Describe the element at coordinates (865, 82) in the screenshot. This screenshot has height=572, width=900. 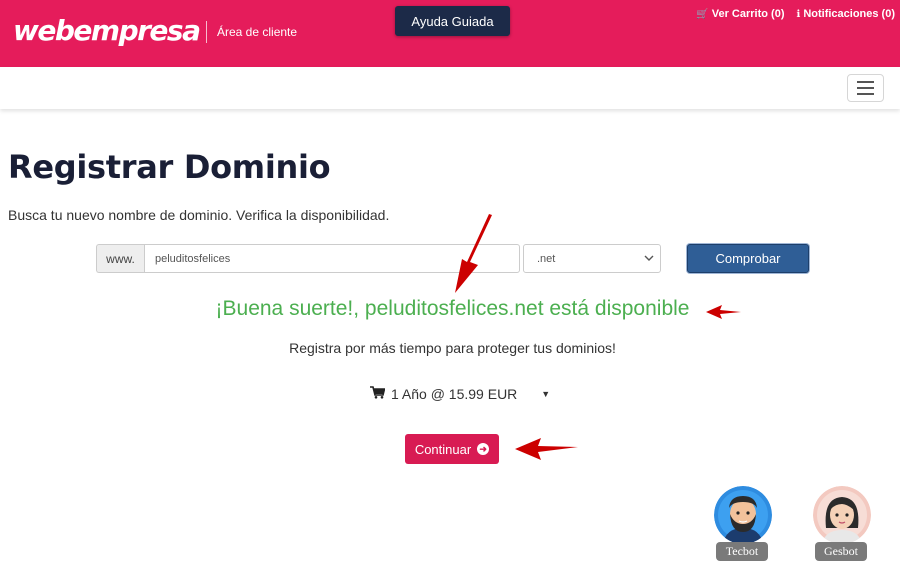
I see `hamburger-icon` at that location.